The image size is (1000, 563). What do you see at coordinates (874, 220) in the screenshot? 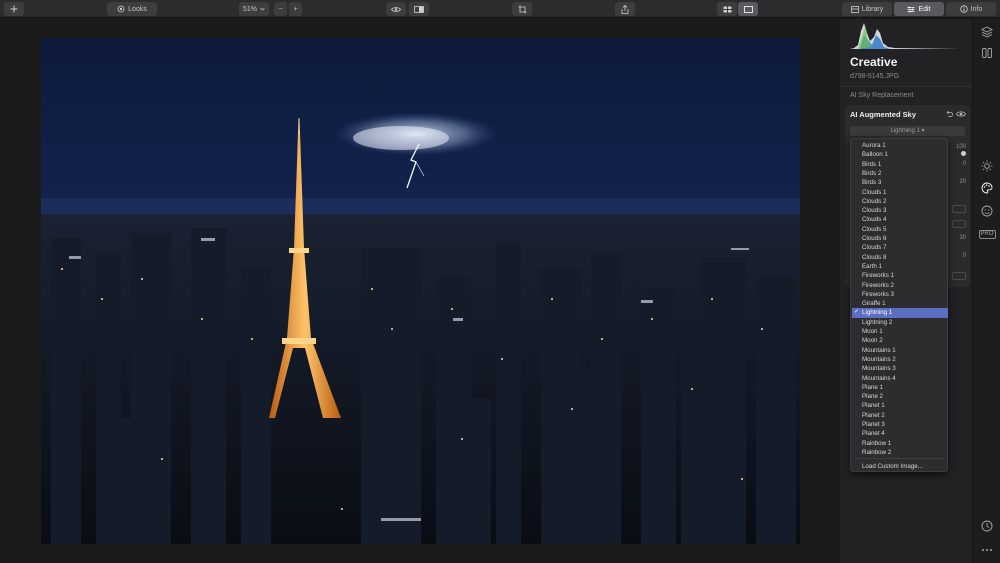
I see `sky-option-label: Clouds 4` at bounding box center [874, 220].